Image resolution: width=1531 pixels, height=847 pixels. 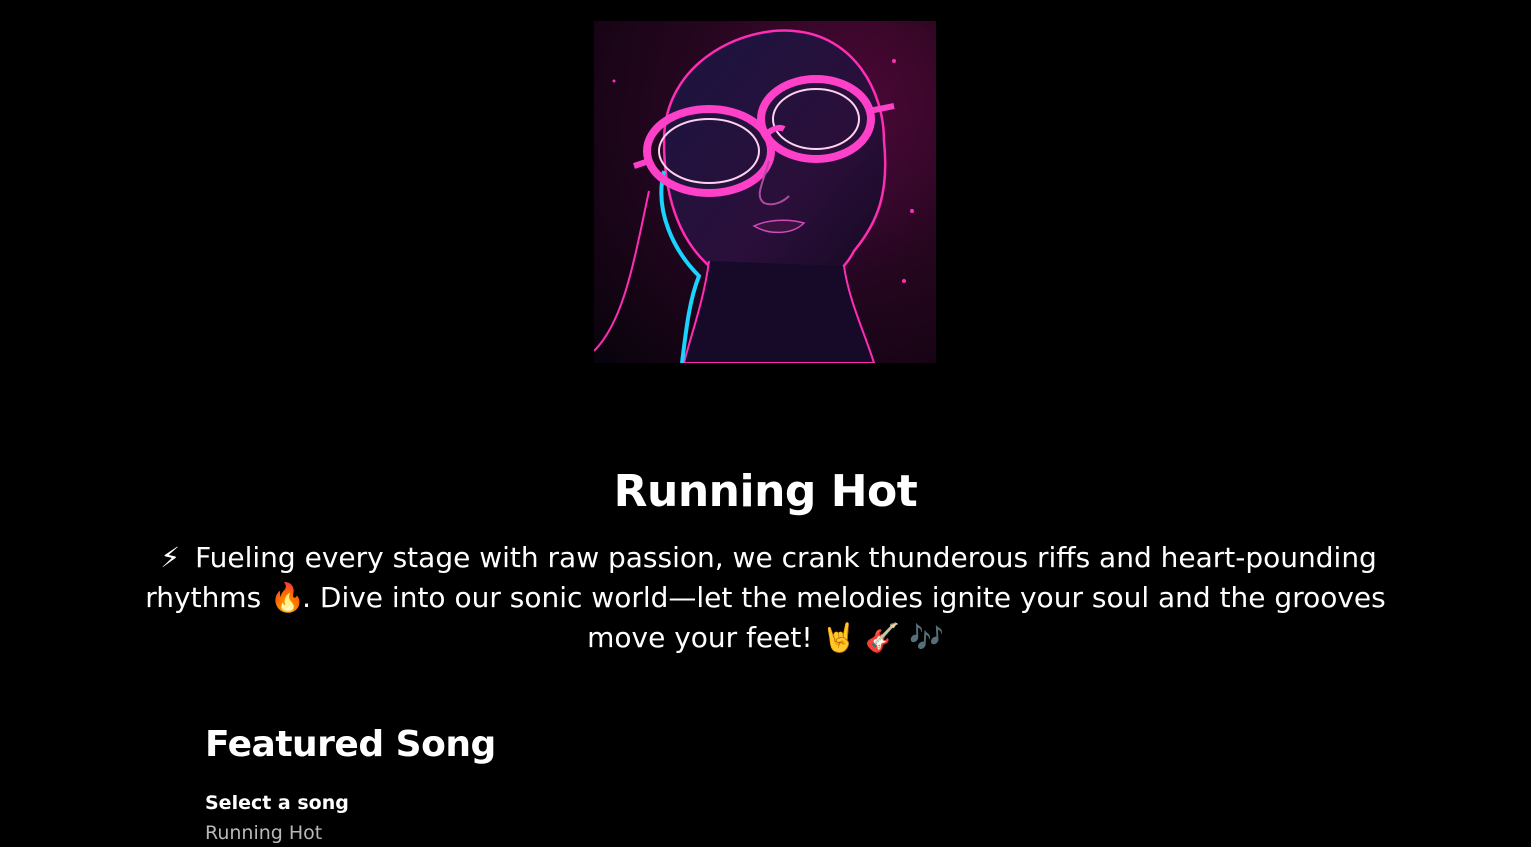 What do you see at coordinates (505, 833) in the screenshot?
I see `song-select: Running Hot` at bounding box center [505, 833].